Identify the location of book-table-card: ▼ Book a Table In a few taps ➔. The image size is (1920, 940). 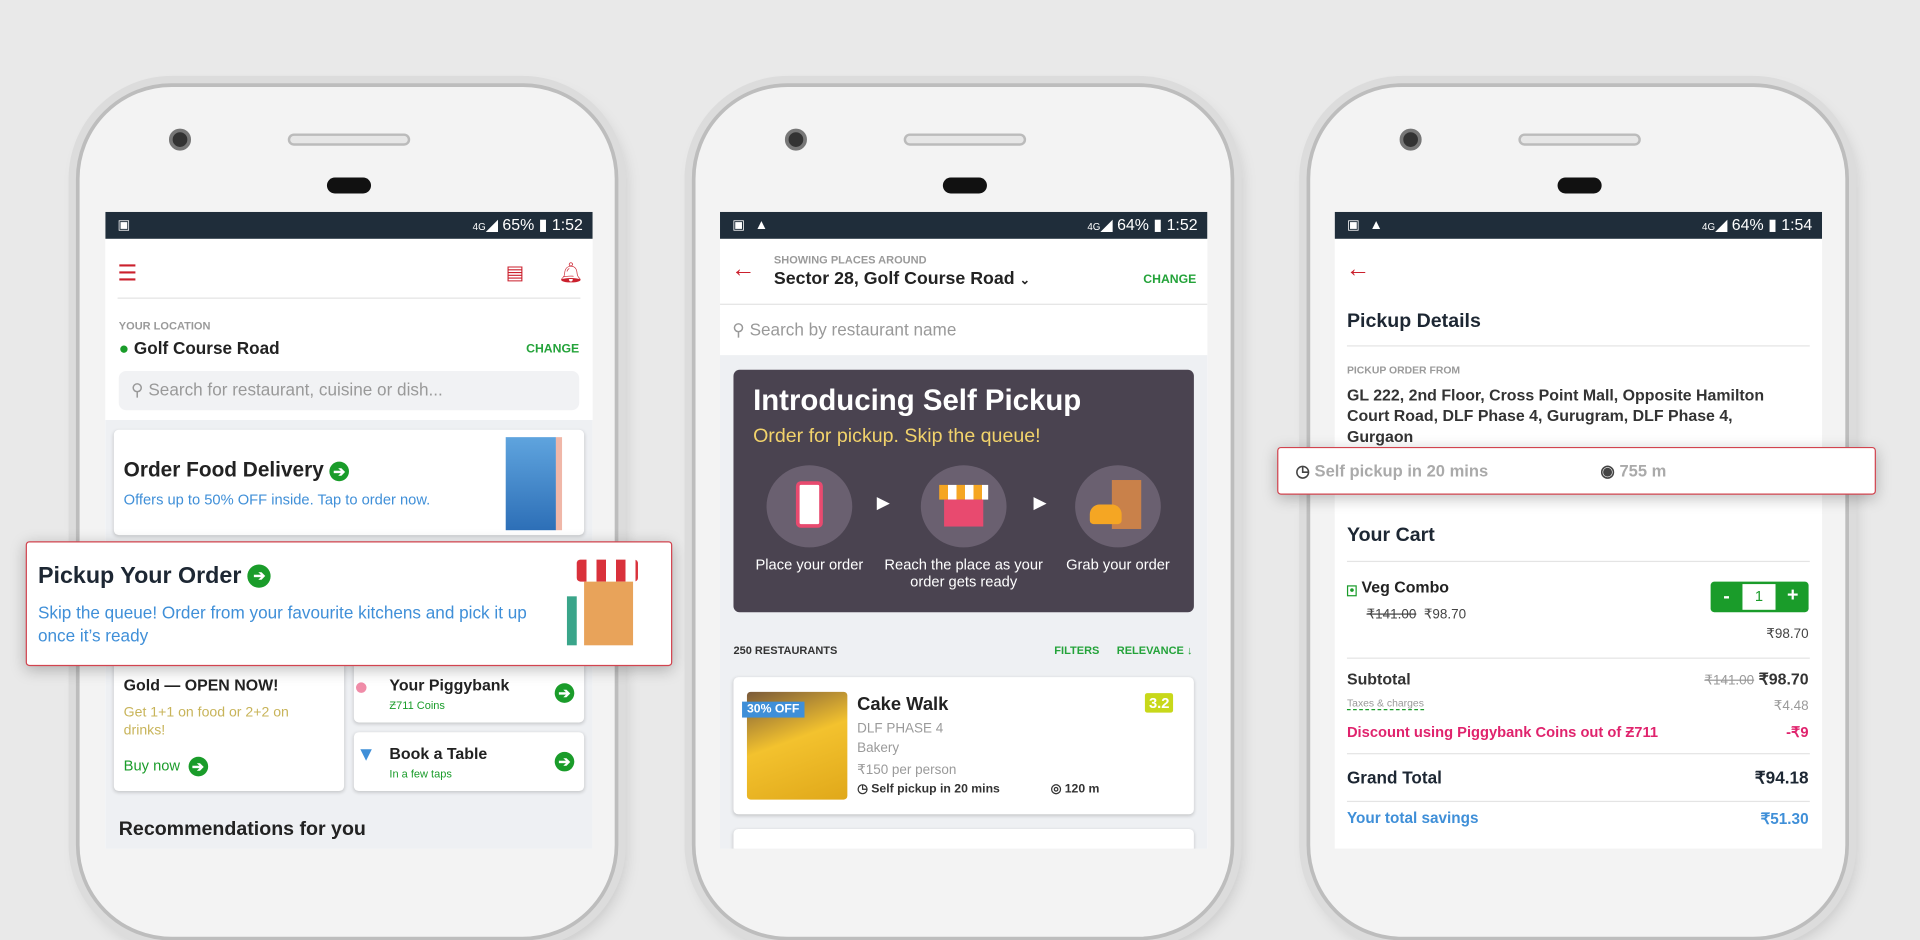
(469, 762).